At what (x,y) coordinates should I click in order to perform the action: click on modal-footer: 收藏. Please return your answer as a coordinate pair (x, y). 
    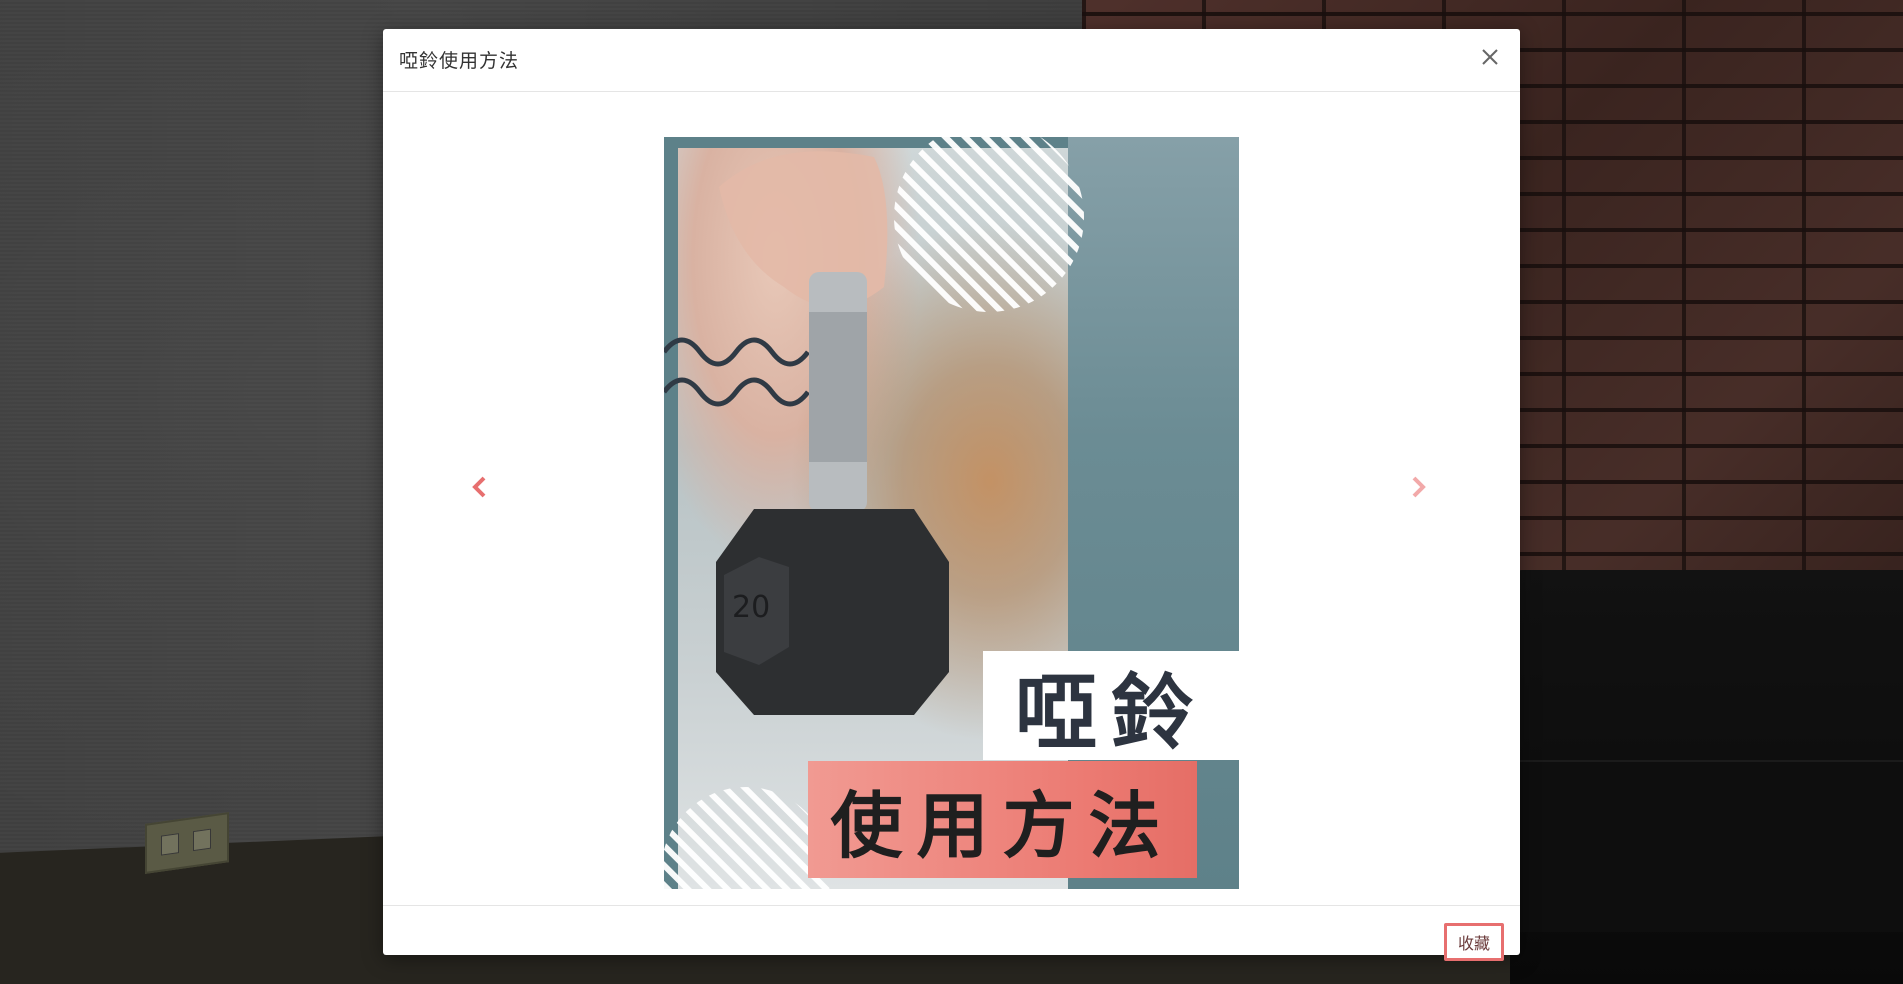
    Looking at the image, I should click on (951, 933).